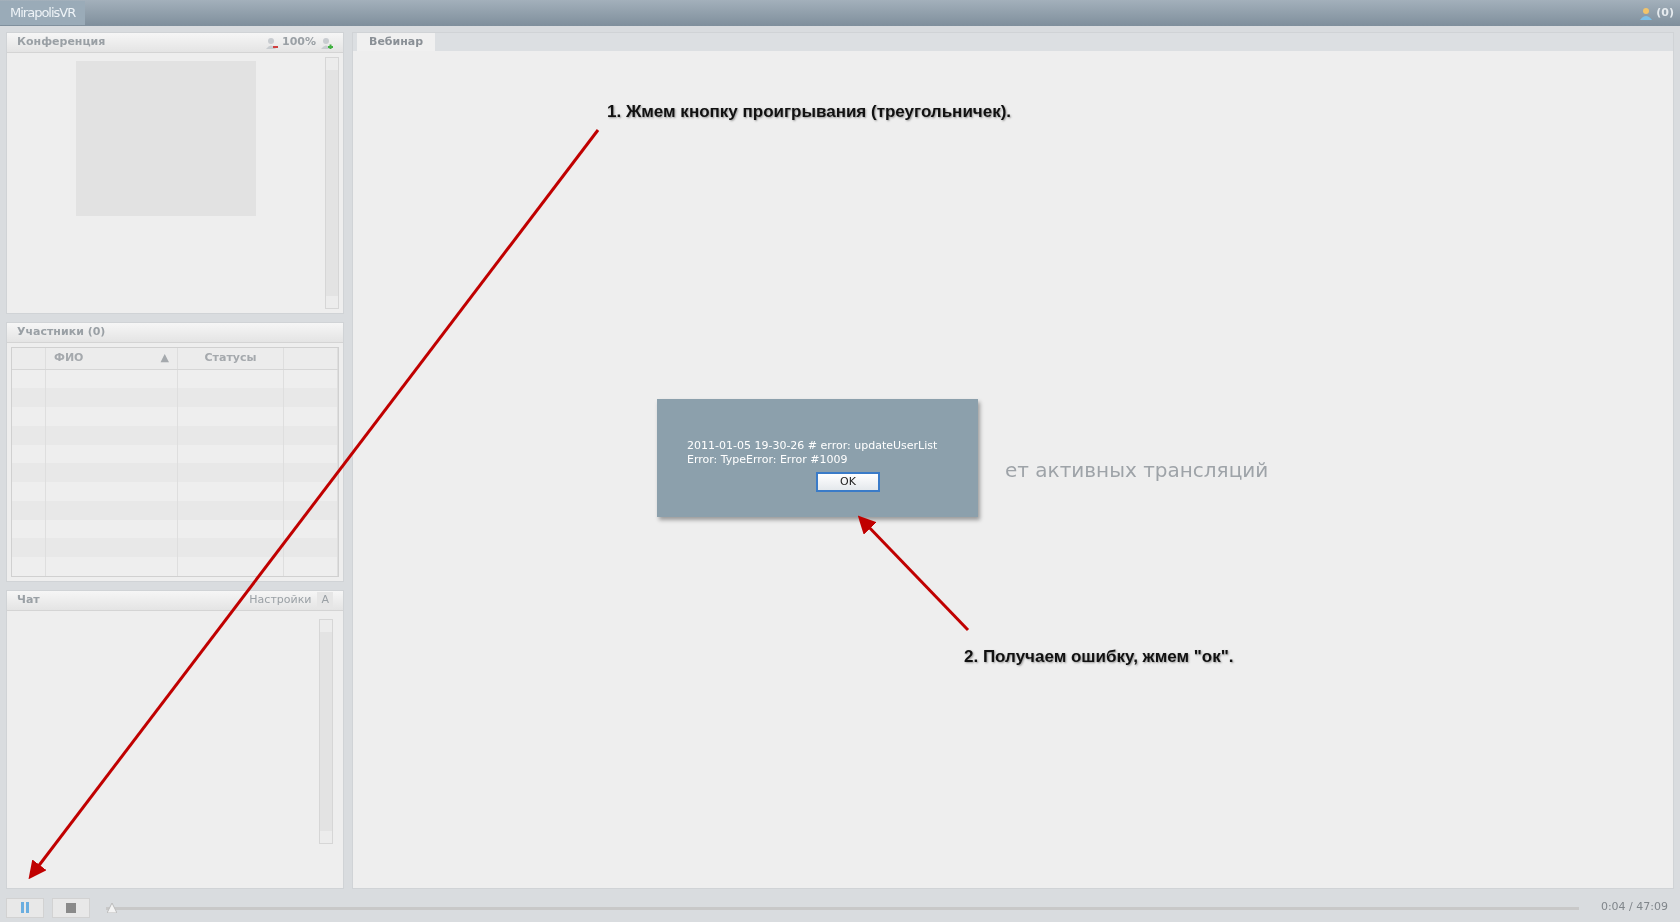 The width and height of the screenshot is (1680, 922). Describe the element at coordinates (299, 42) in the screenshot. I see `zoom-level: 100%` at that location.